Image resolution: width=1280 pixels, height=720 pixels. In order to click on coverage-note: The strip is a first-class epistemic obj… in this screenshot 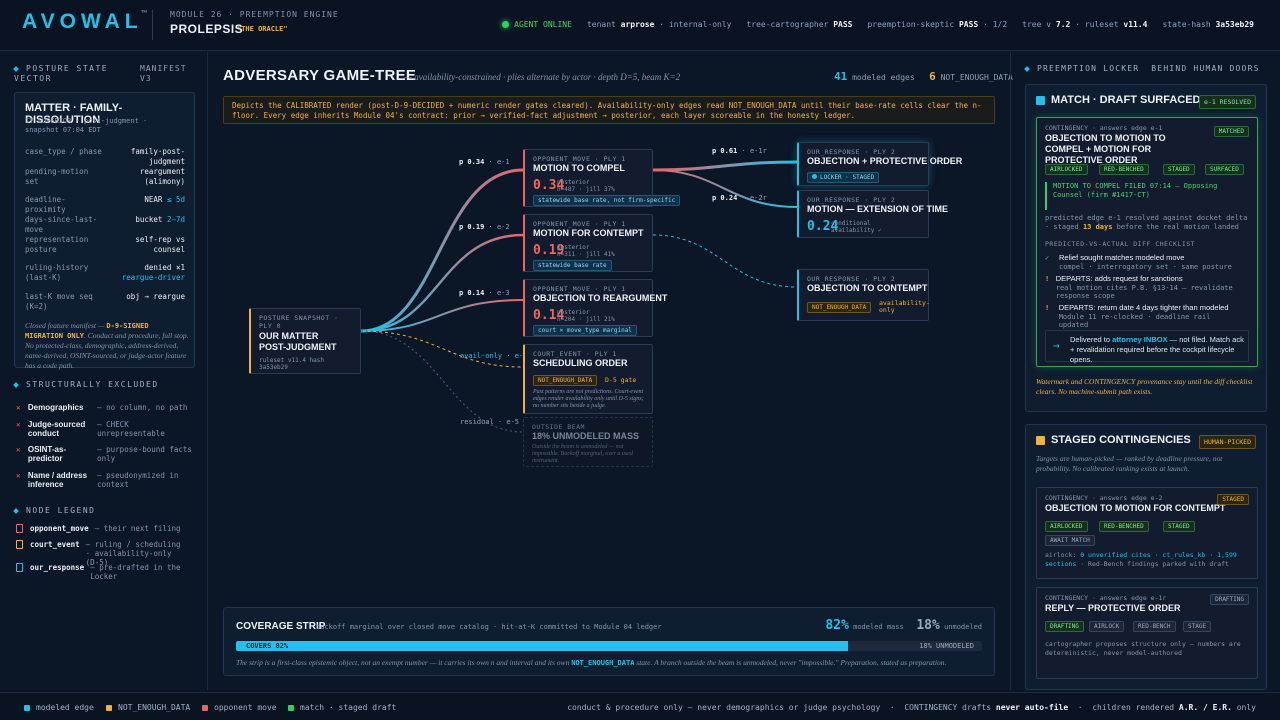, I will do `click(591, 662)`.